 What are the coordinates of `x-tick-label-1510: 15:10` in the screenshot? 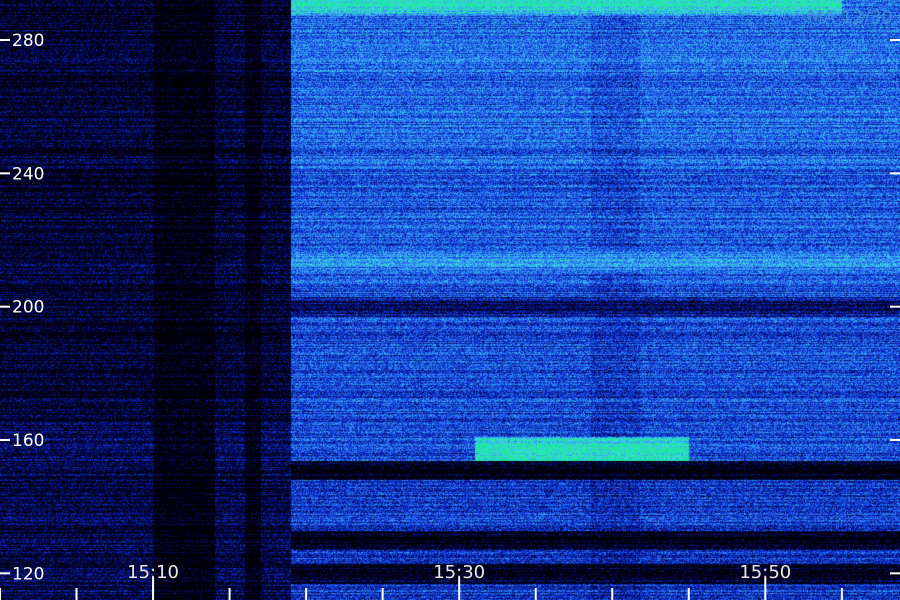 It's located at (153, 572).